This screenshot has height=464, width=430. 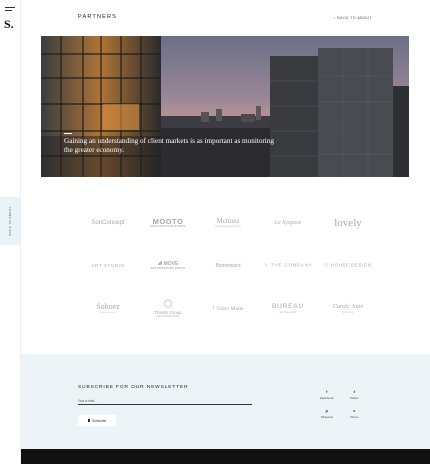 I want to click on square-bullet-icon, so click(x=89, y=420).